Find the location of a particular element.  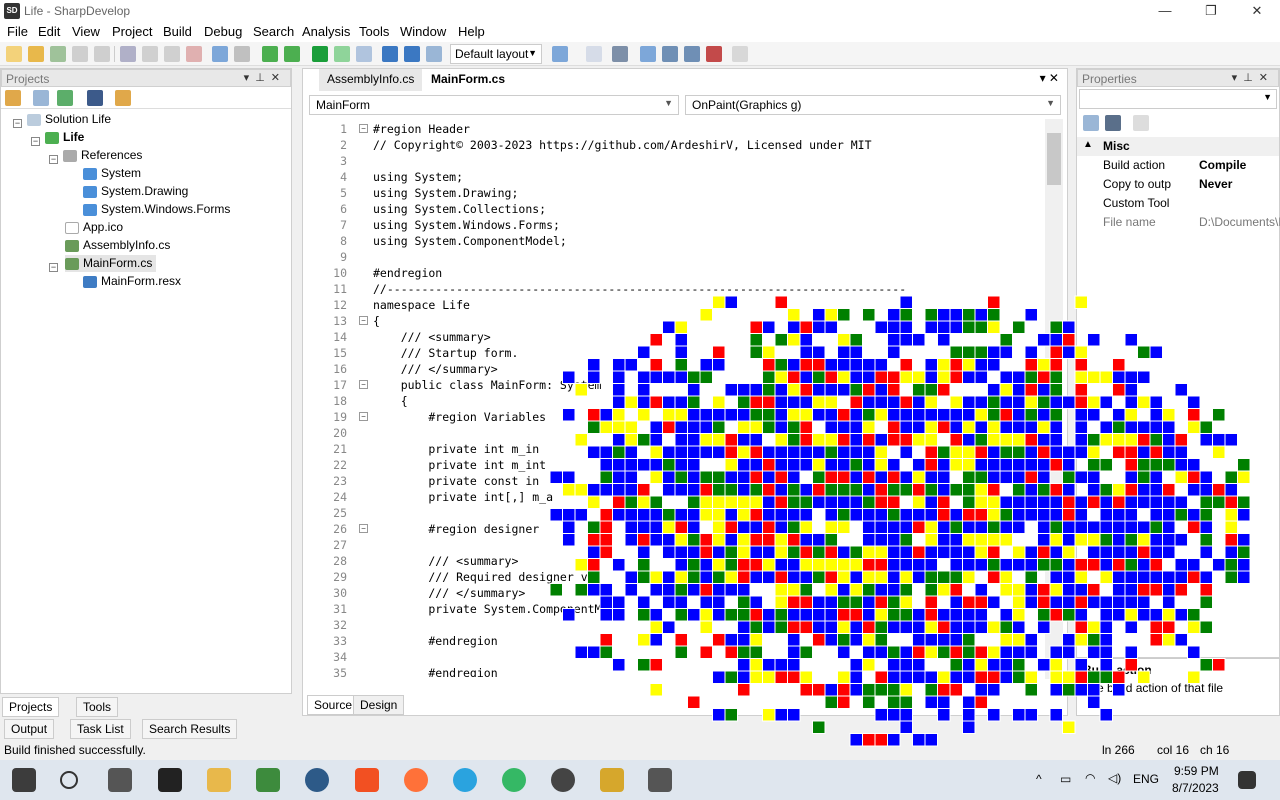

tab-output: Output is located at coordinates (29, 729).